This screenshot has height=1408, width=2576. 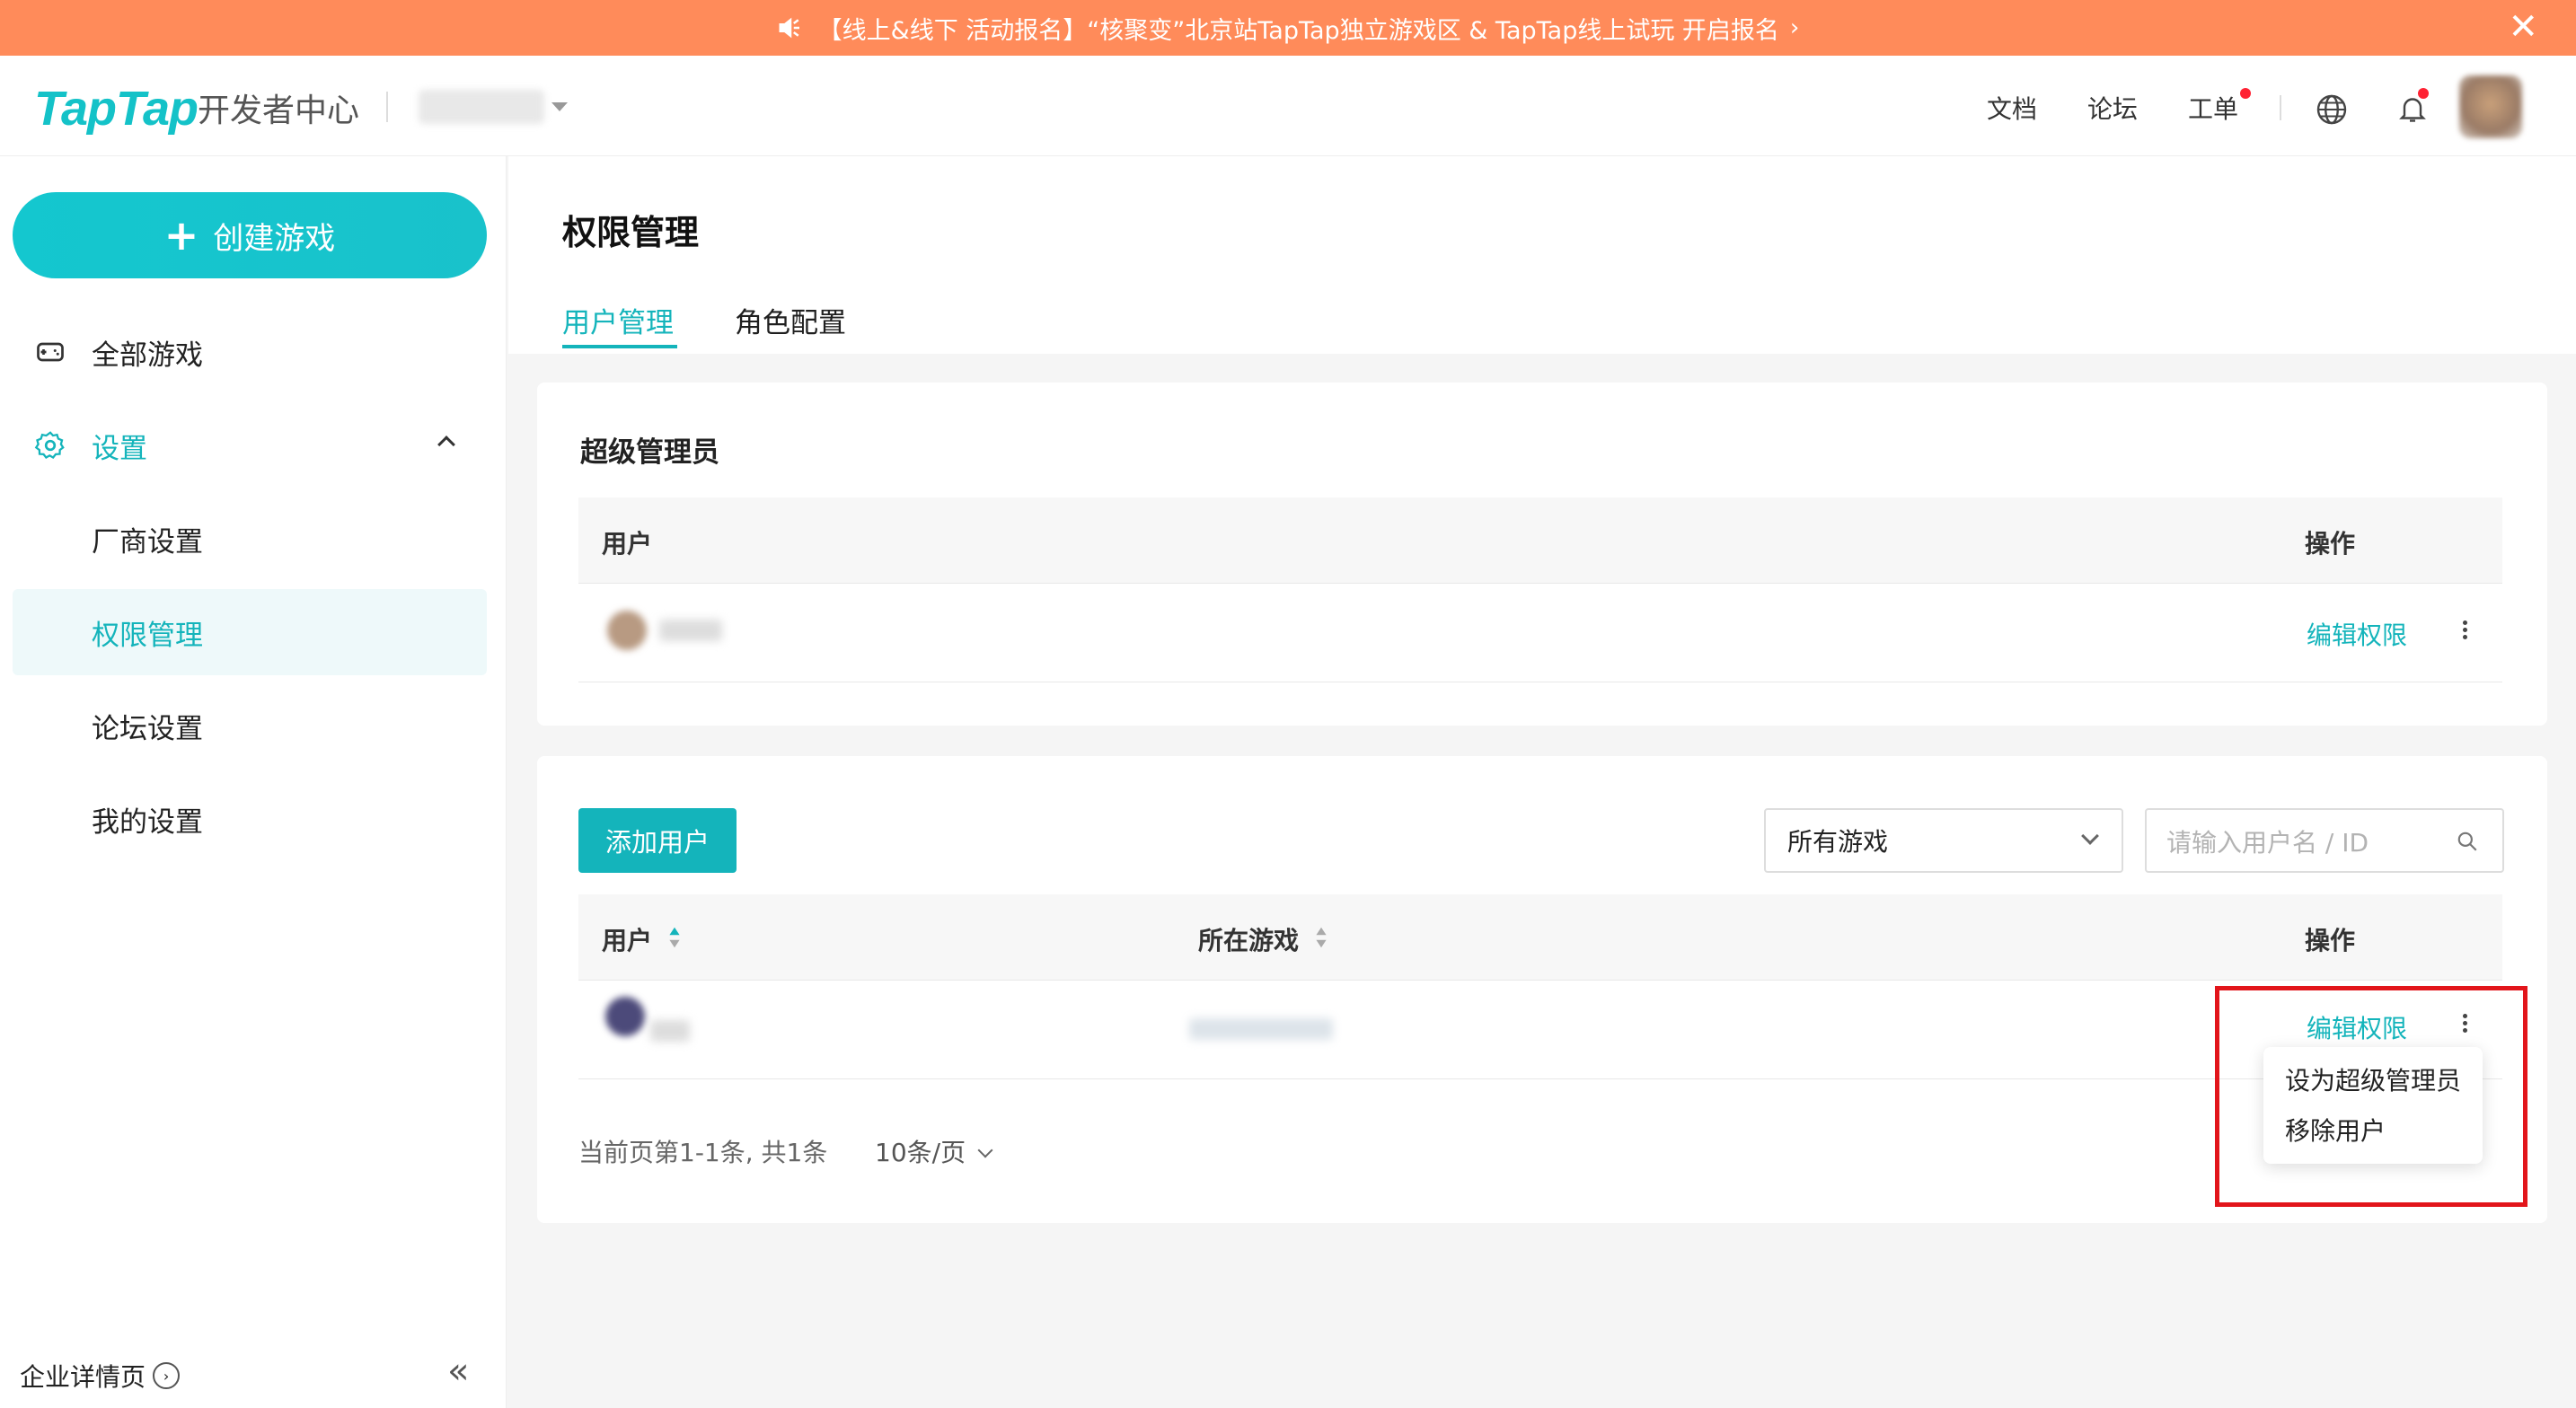 I want to click on game-filter-value: 所有游戏, so click(x=1838, y=842).